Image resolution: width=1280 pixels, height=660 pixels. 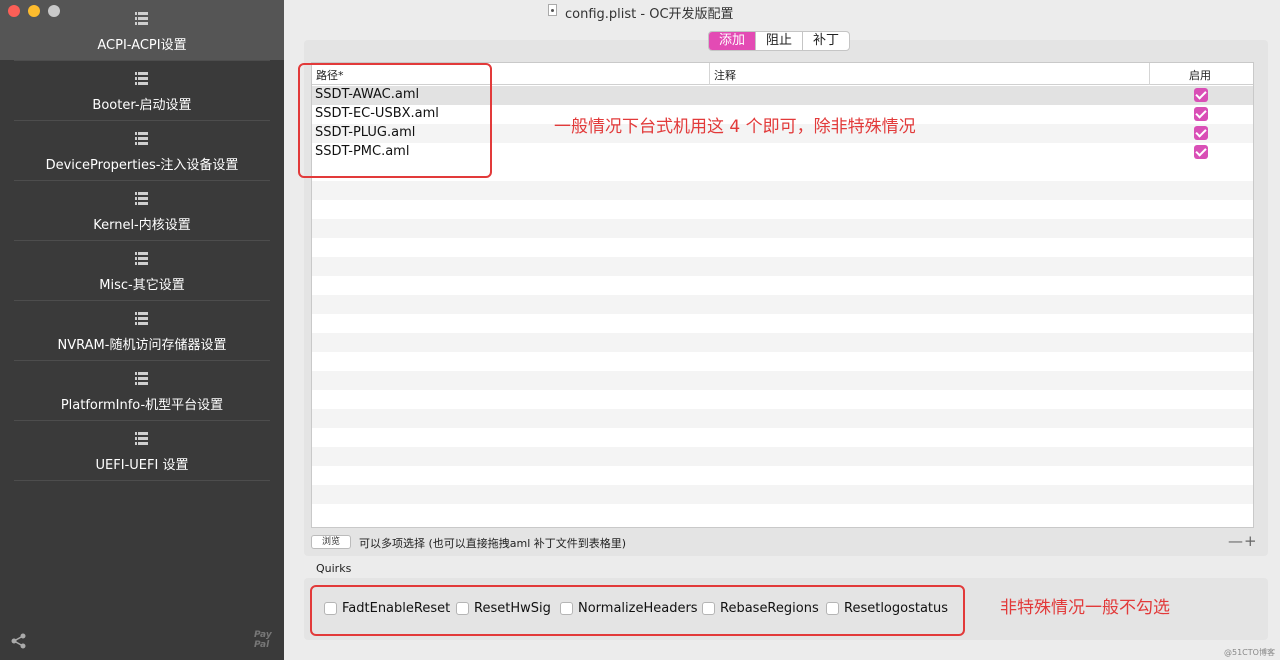 I want to click on hint-text: 可以多项选择 (也可以直接拖拽aml 补丁文件到表格里), so click(x=493, y=543).